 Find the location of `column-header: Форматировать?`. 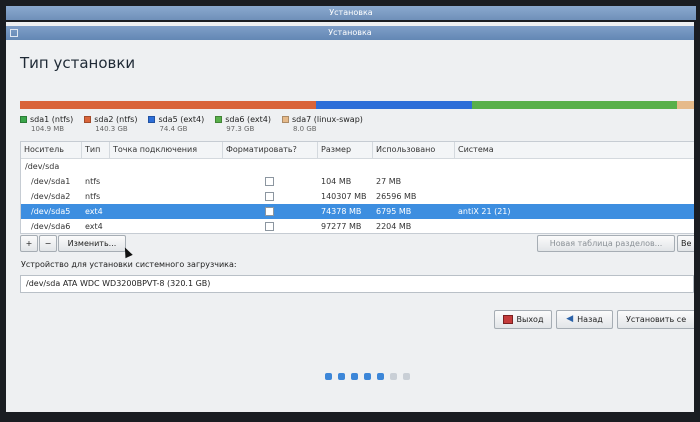

column-header: Форматировать? is located at coordinates (270, 150).